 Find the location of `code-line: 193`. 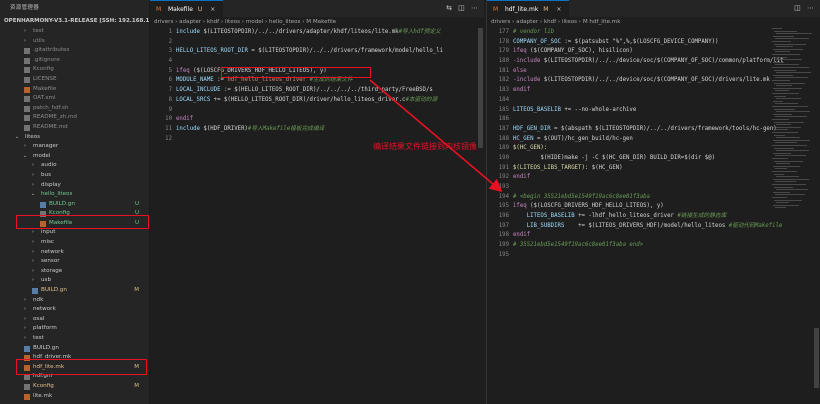

code-line: 193 is located at coordinates (653, 188).